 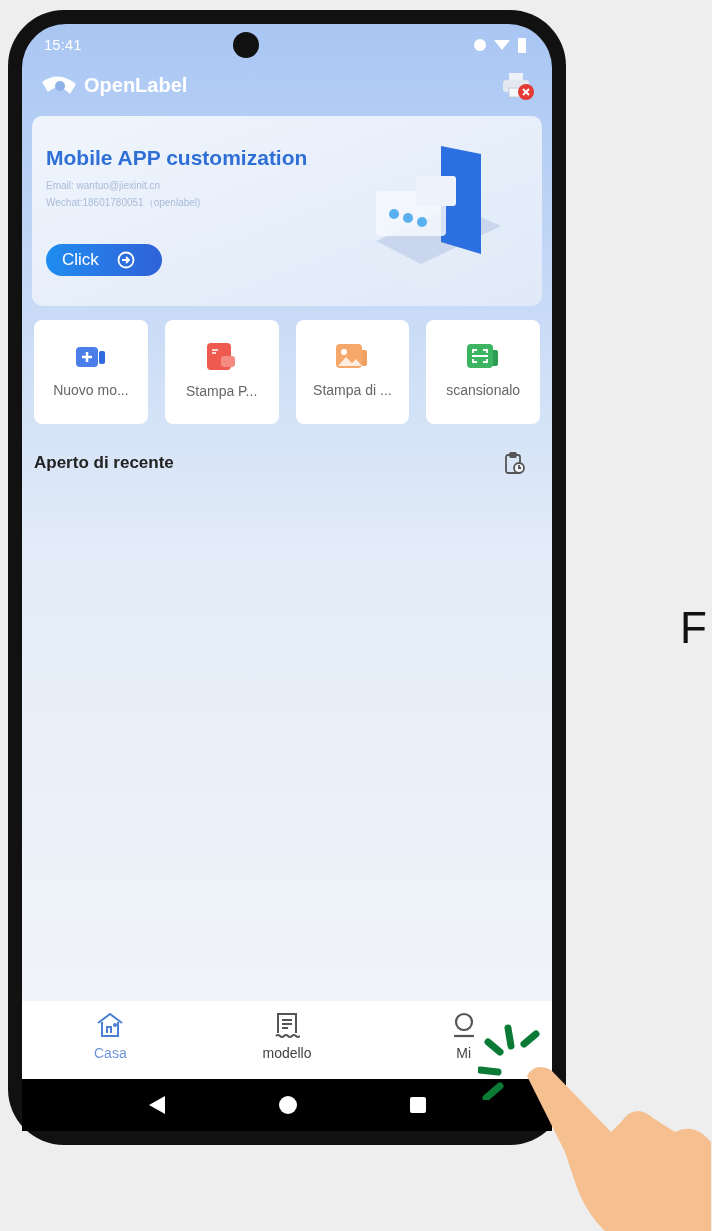 What do you see at coordinates (104, 185) in the screenshot?
I see `banner-email: Email: wantuo@jiexinit.cn` at bounding box center [104, 185].